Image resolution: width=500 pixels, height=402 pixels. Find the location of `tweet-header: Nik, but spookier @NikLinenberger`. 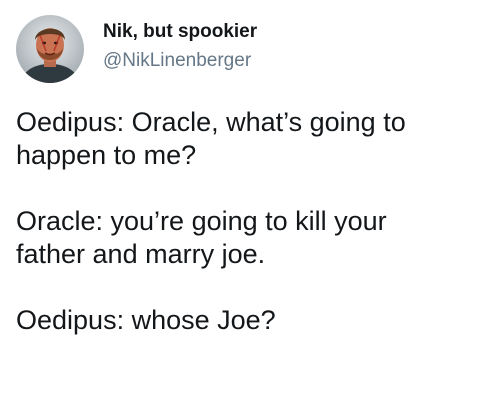

tweet-header: Nik, but spookier @NikLinenberger is located at coordinates (136, 50).